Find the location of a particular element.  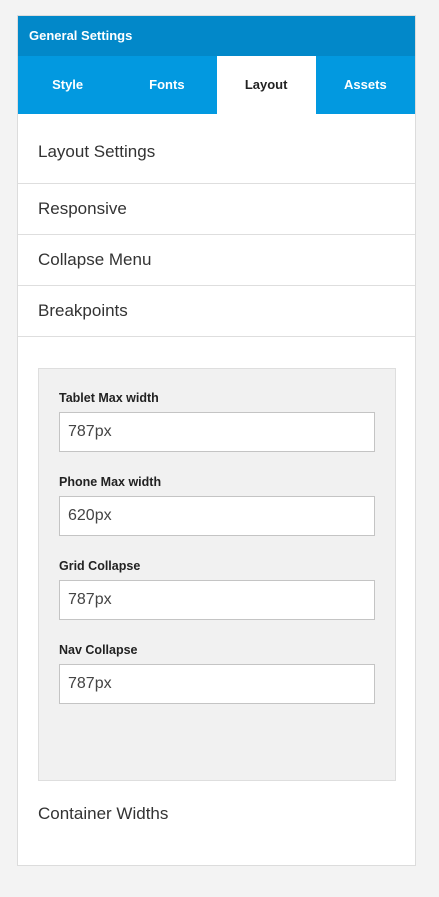

section-layout-settings: Layout Settings is located at coordinates (216, 159).